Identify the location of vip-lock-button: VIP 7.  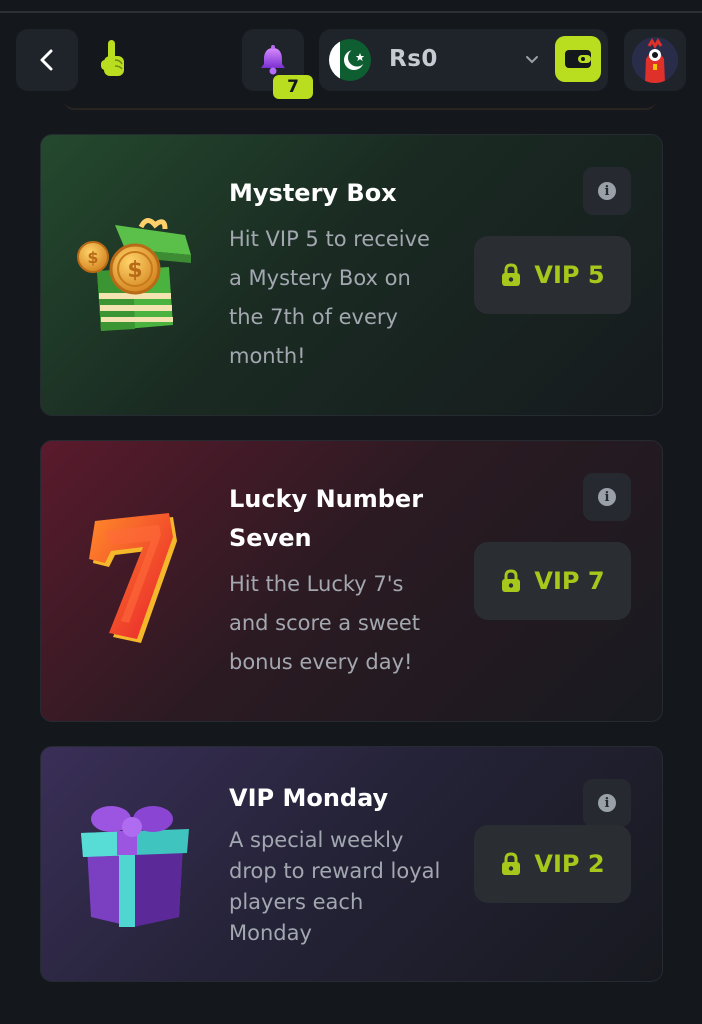
(552, 581).